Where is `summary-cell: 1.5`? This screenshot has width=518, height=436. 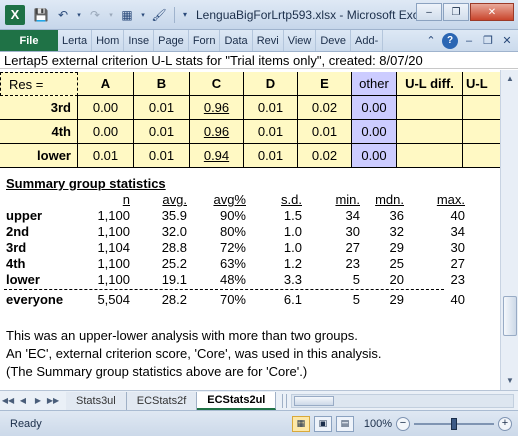 summary-cell: 1.5 is located at coordinates (293, 216).